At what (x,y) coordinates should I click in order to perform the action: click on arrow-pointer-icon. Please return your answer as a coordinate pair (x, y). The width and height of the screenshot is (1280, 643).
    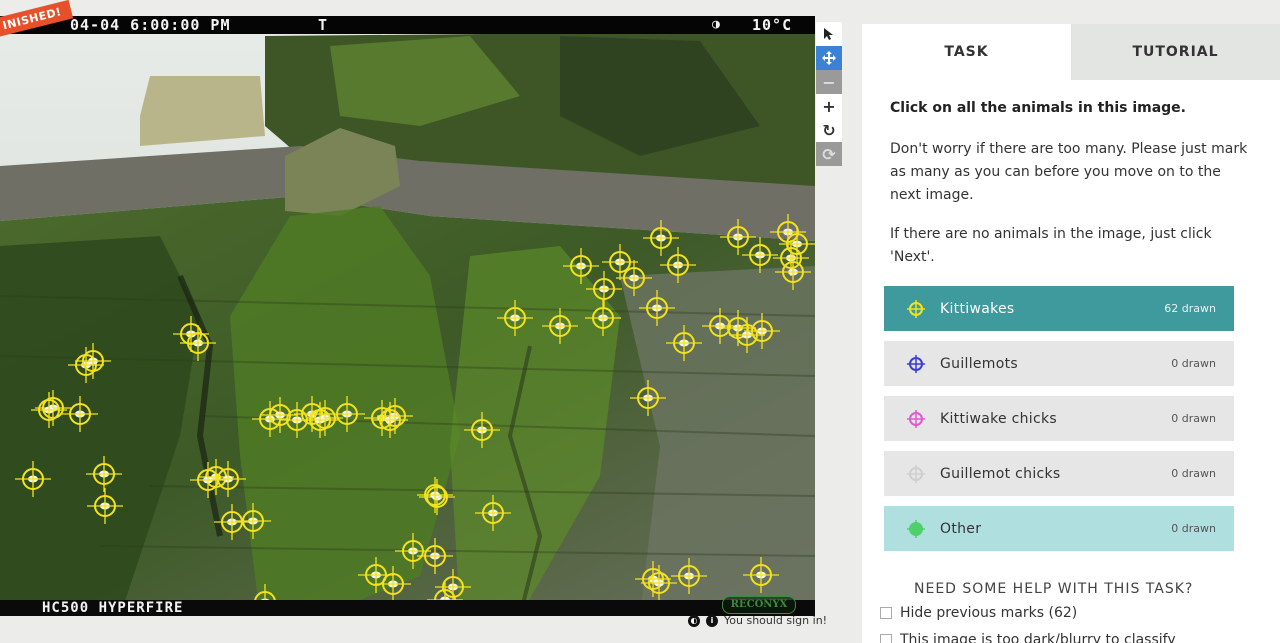
    Looking at the image, I should click on (829, 34).